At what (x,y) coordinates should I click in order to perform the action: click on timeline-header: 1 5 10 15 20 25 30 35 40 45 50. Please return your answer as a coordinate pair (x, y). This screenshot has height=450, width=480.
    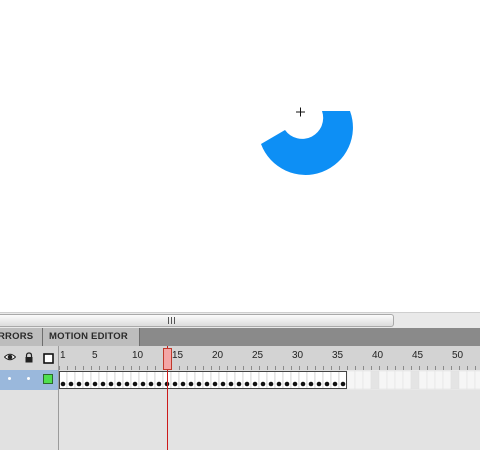
    Looking at the image, I should click on (240, 358).